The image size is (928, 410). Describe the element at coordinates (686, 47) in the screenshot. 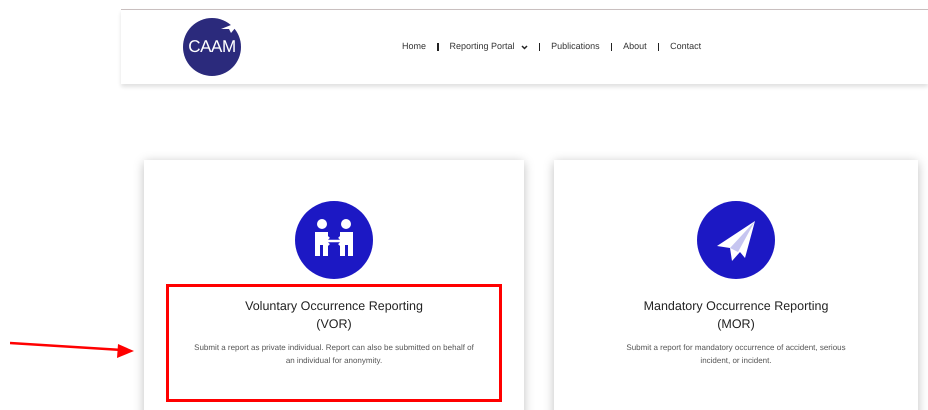

I see `nav-link: Contact` at that location.